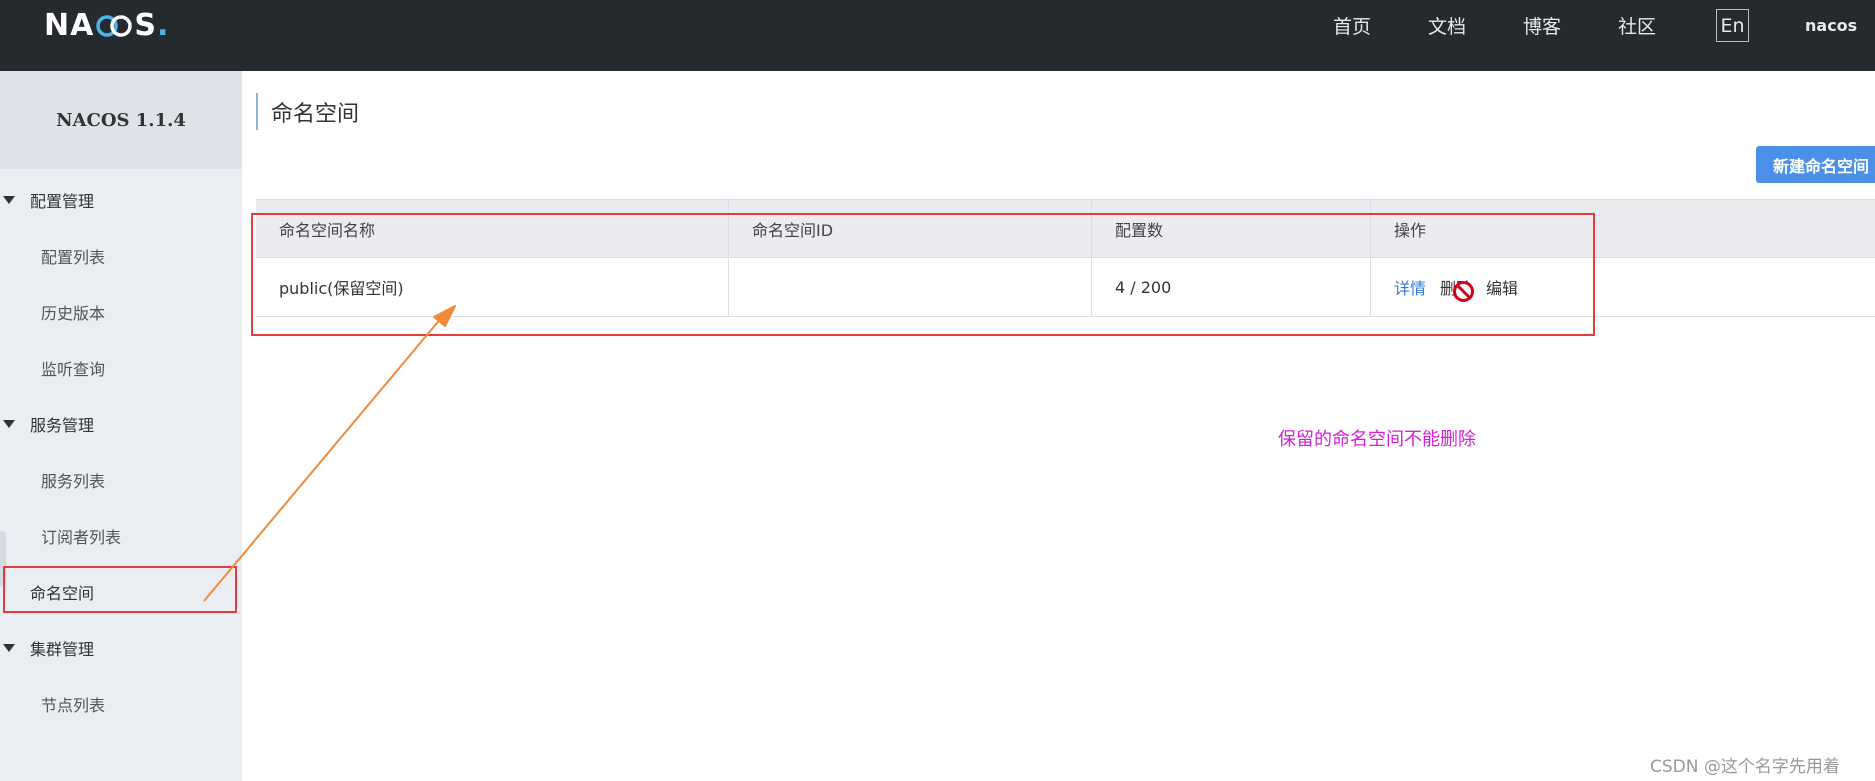 This screenshot has height=781, width=1875. What do you see at coordinates (69, 25) in the screenshot?
I see `logo-text-start: NA` at bounding box center [69, 25].